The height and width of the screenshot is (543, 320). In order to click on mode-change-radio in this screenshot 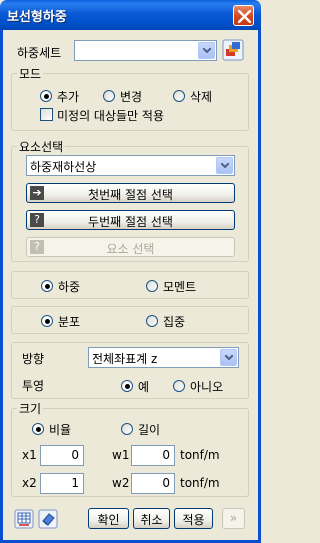, I will do `click(109, 96)`.